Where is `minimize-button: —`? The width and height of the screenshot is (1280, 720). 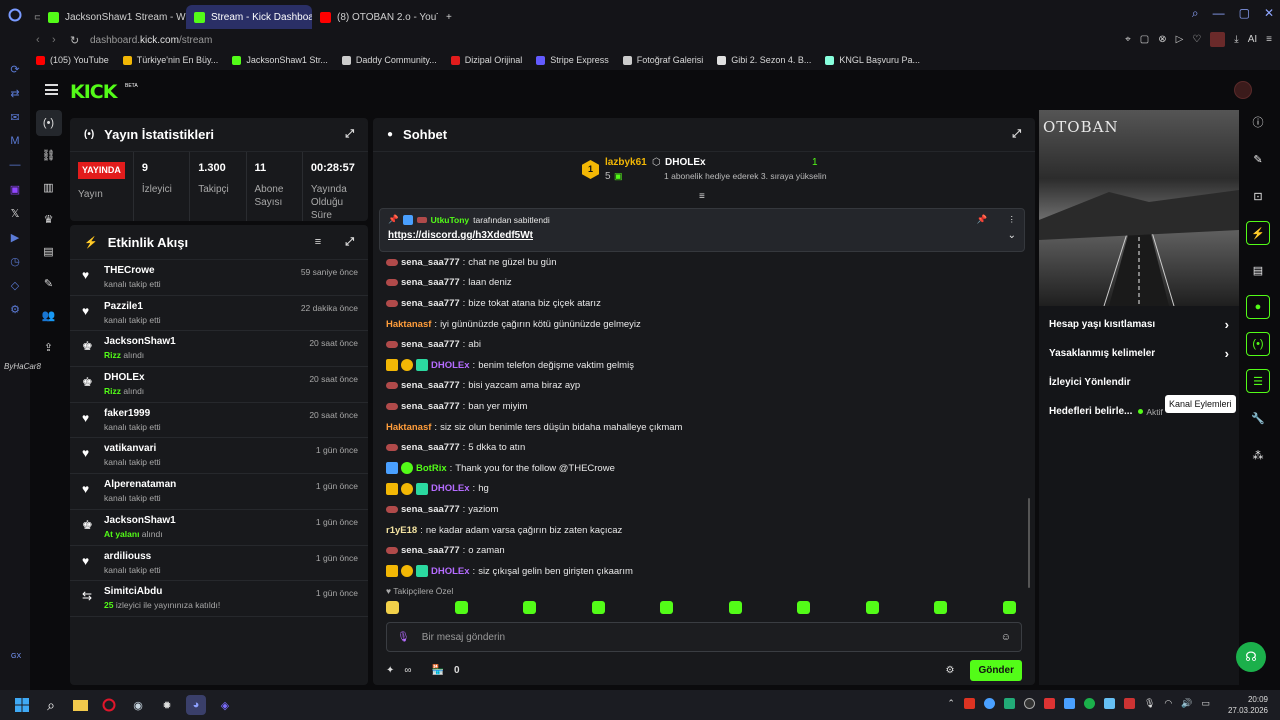
minimize-button: — is located at coordinates (1219, 13).